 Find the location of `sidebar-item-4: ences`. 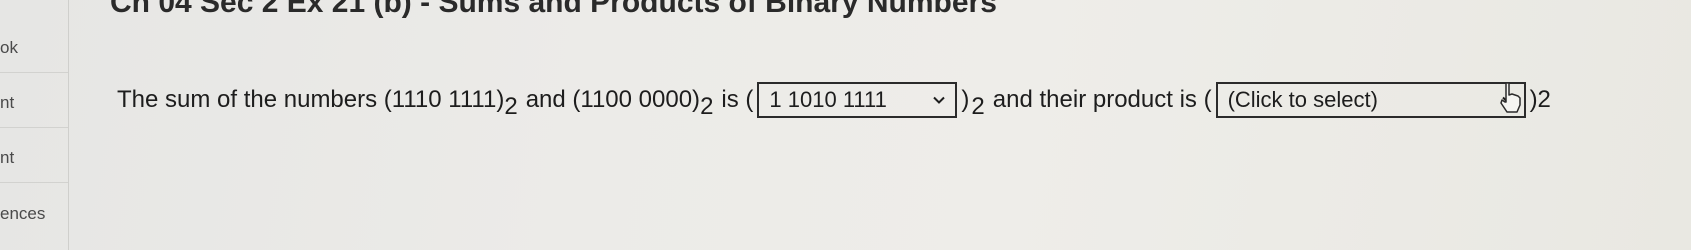

sidebar-item-4: ences is located at coordinates (34, 210).